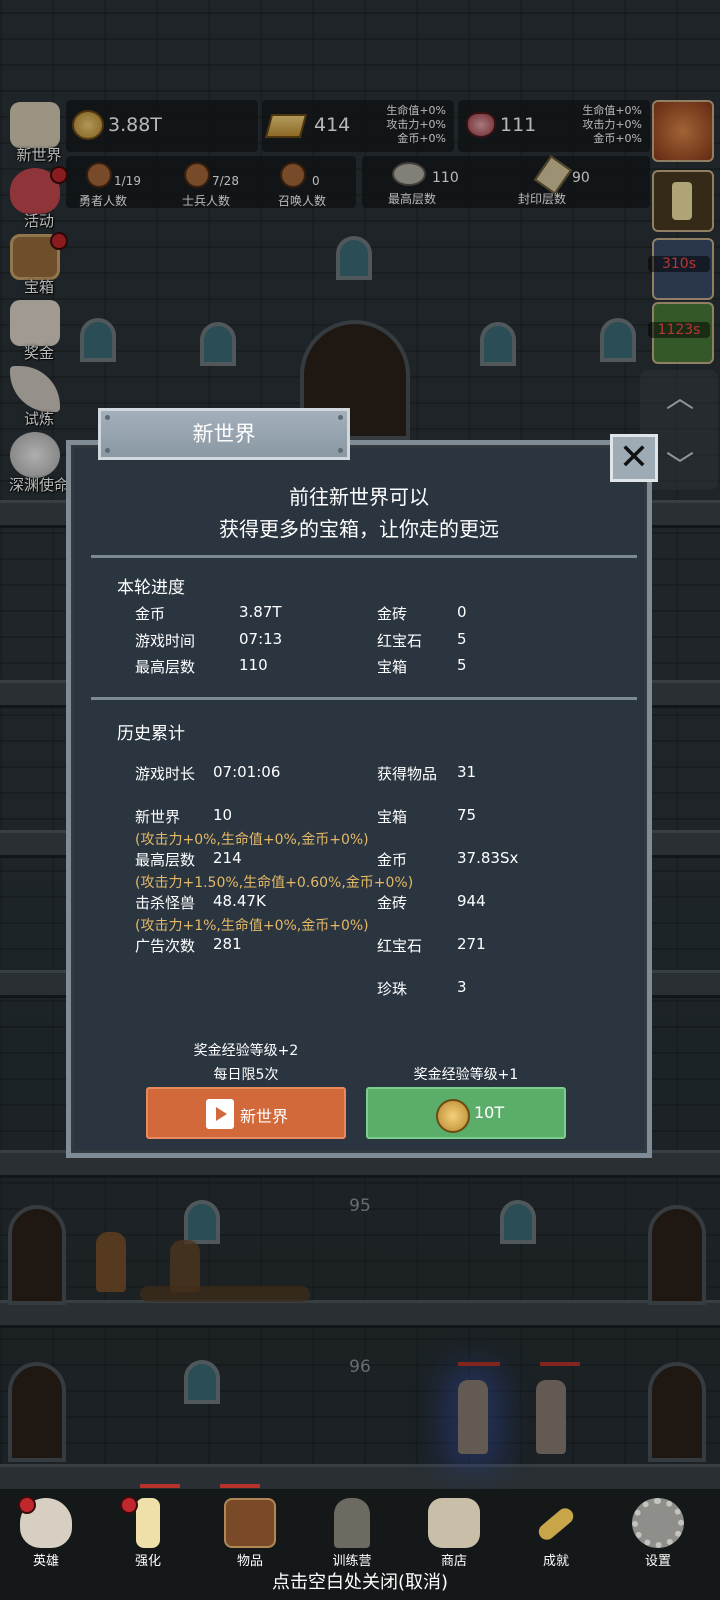  I want to click on nav-label: 训练营, so click(352, 1561).